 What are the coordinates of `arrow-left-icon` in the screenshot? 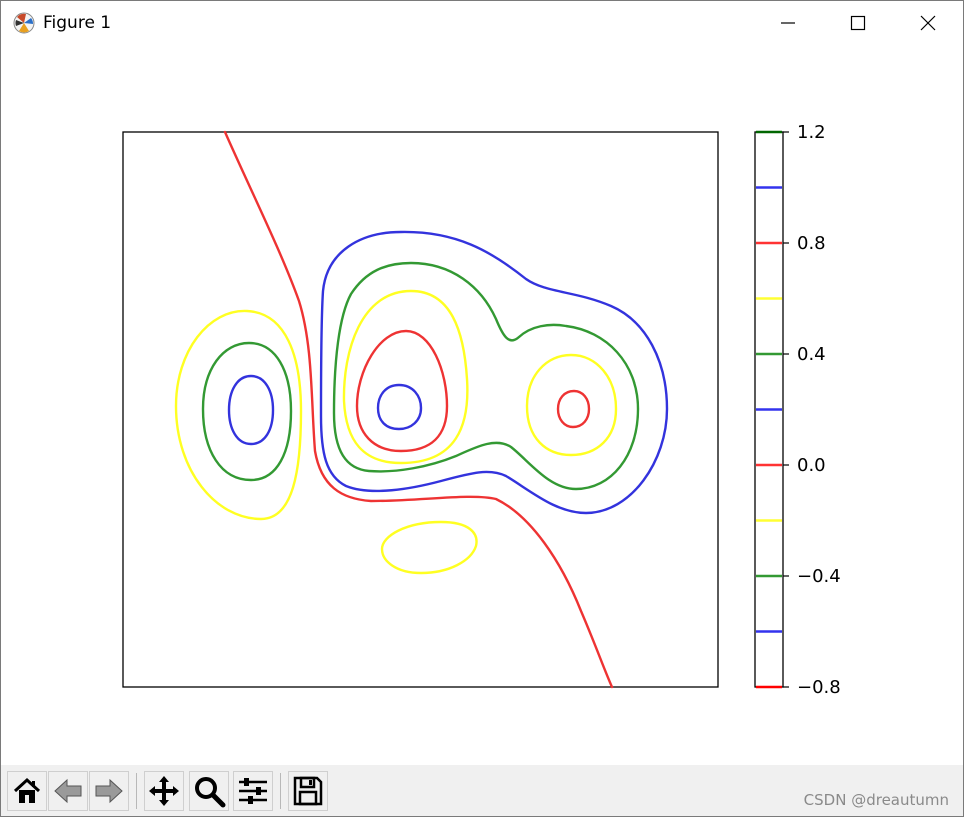 It's located at (68, 791).